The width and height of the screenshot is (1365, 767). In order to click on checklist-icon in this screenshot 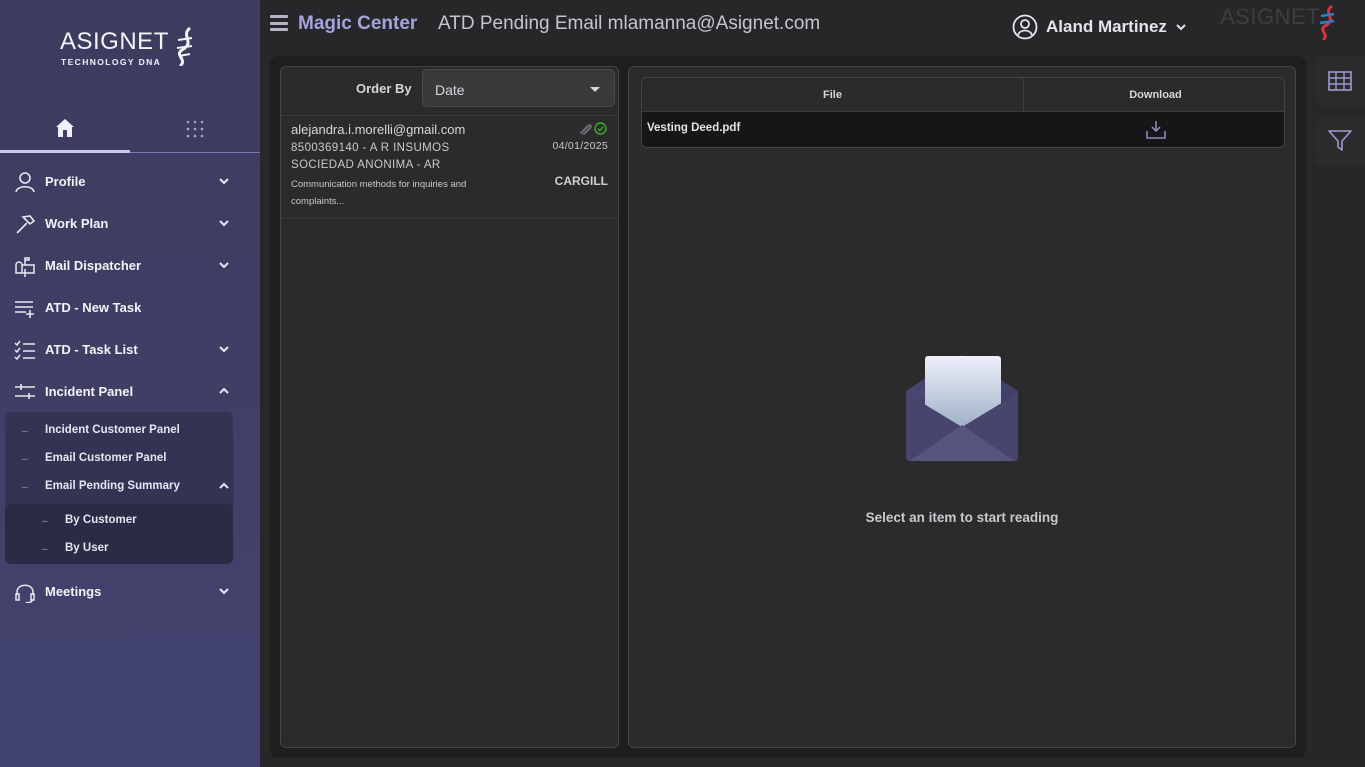, I will do `click(24, 350)`.